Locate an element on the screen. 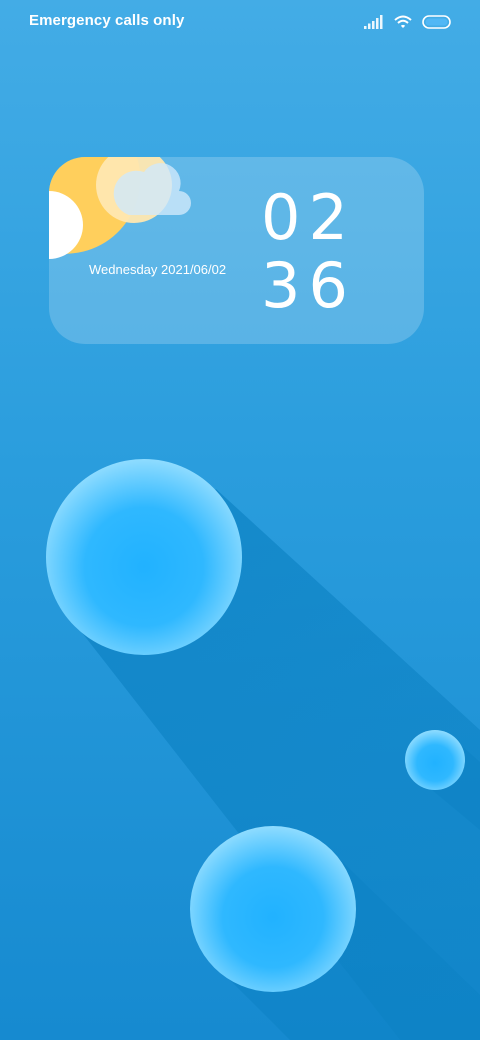  clock-hours: 02 is located at coordinates (308, 217).